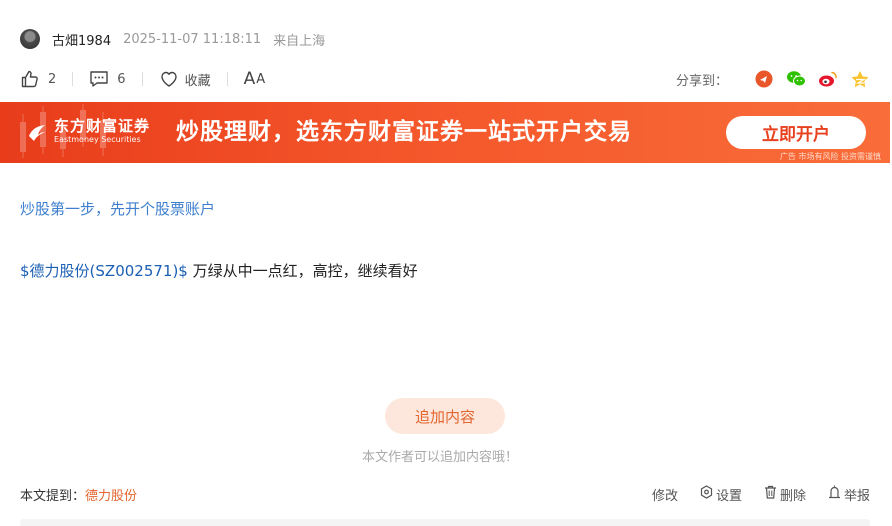 Image resolution: width=892 pixels, height=526 pixels. What do you see at coordinates (792, 496) in the screenshot?
I see `delete-label: 删除` at bounding box center [792, 496].